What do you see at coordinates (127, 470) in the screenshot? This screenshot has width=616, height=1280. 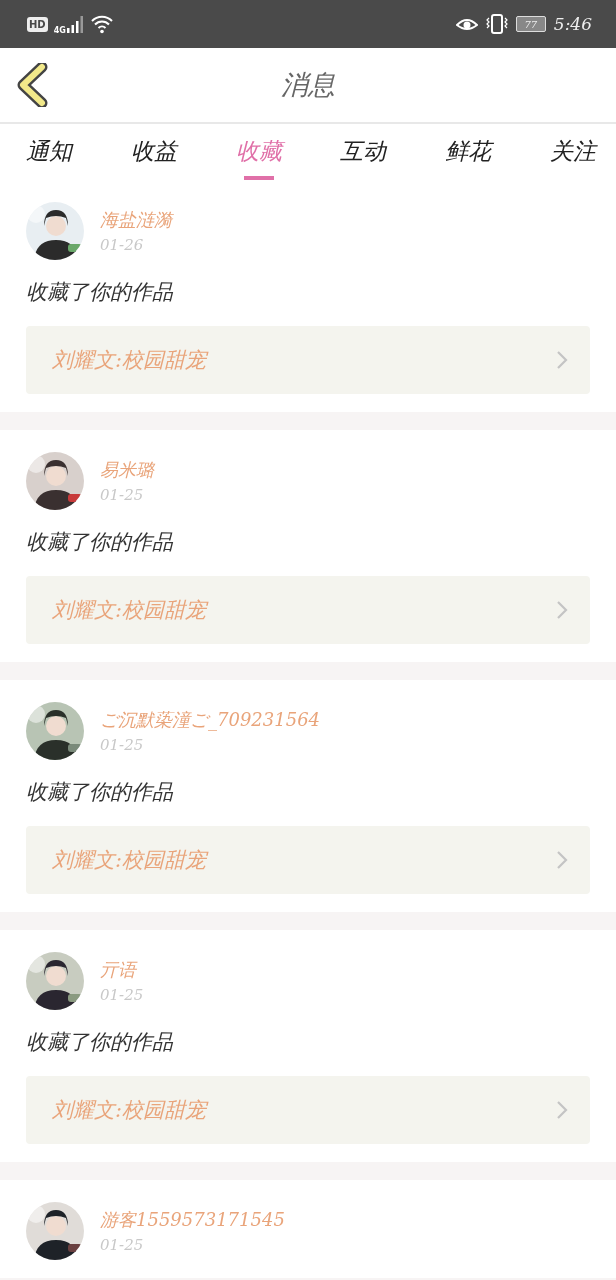 I see `user-name: 易米璐` at bounding box center [127, 470].